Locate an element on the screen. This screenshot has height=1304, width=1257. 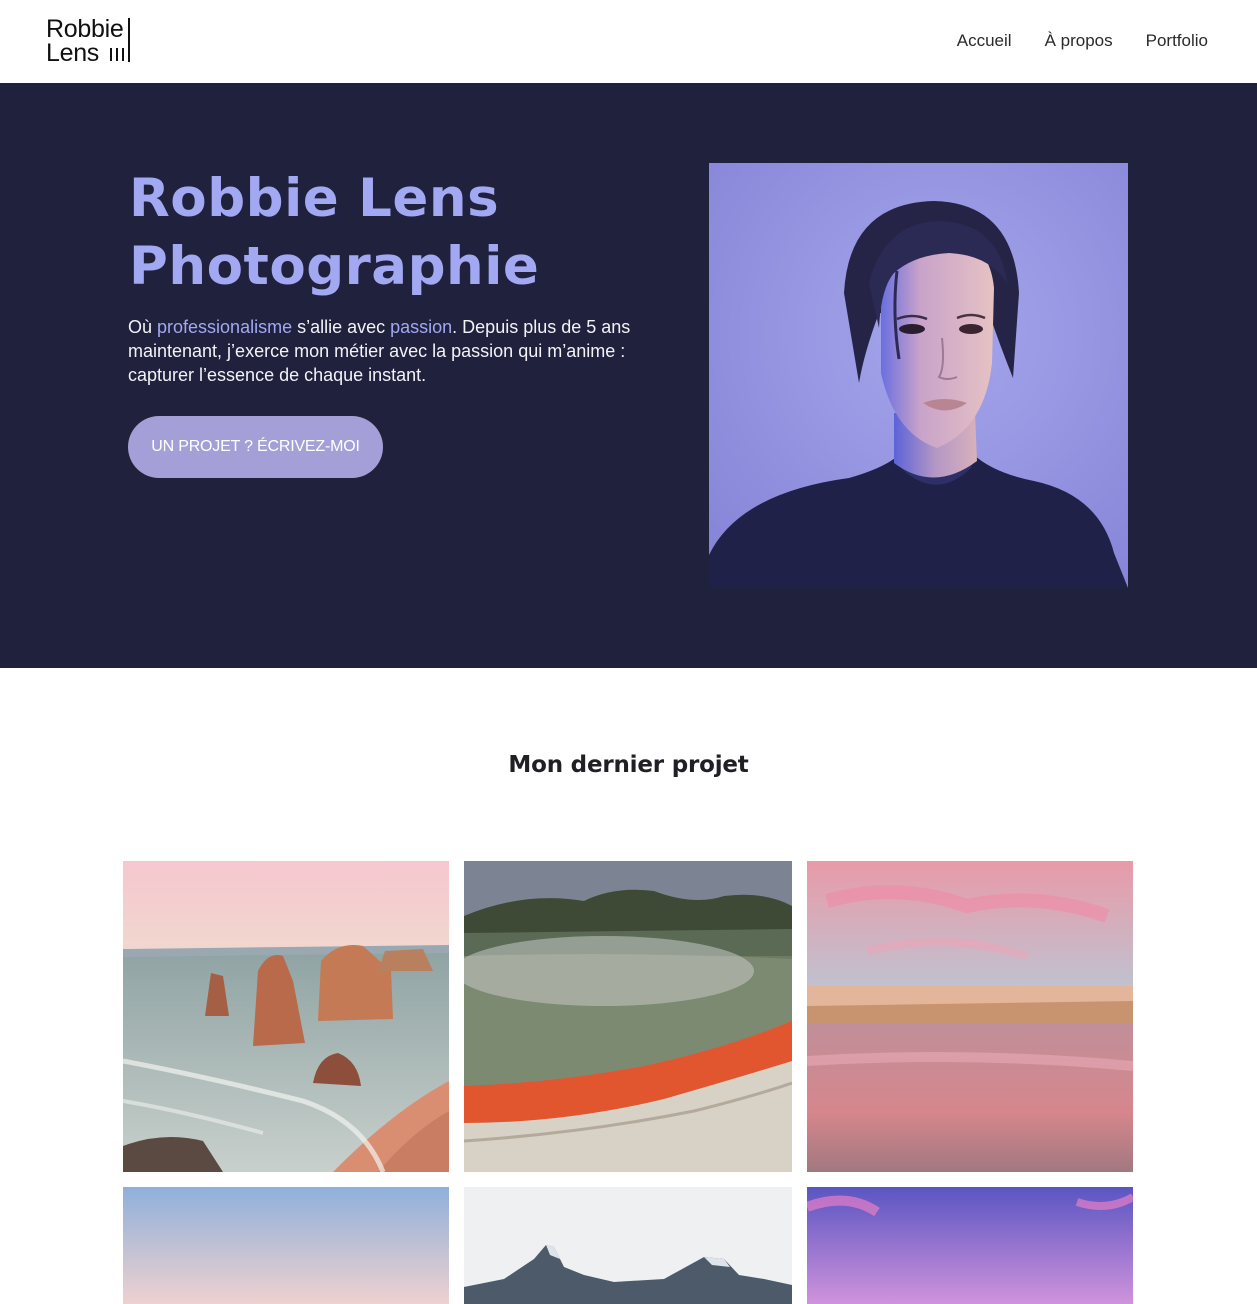
main-nav: Accueil À propos Portfolio is located at coordinates (1082, 41).